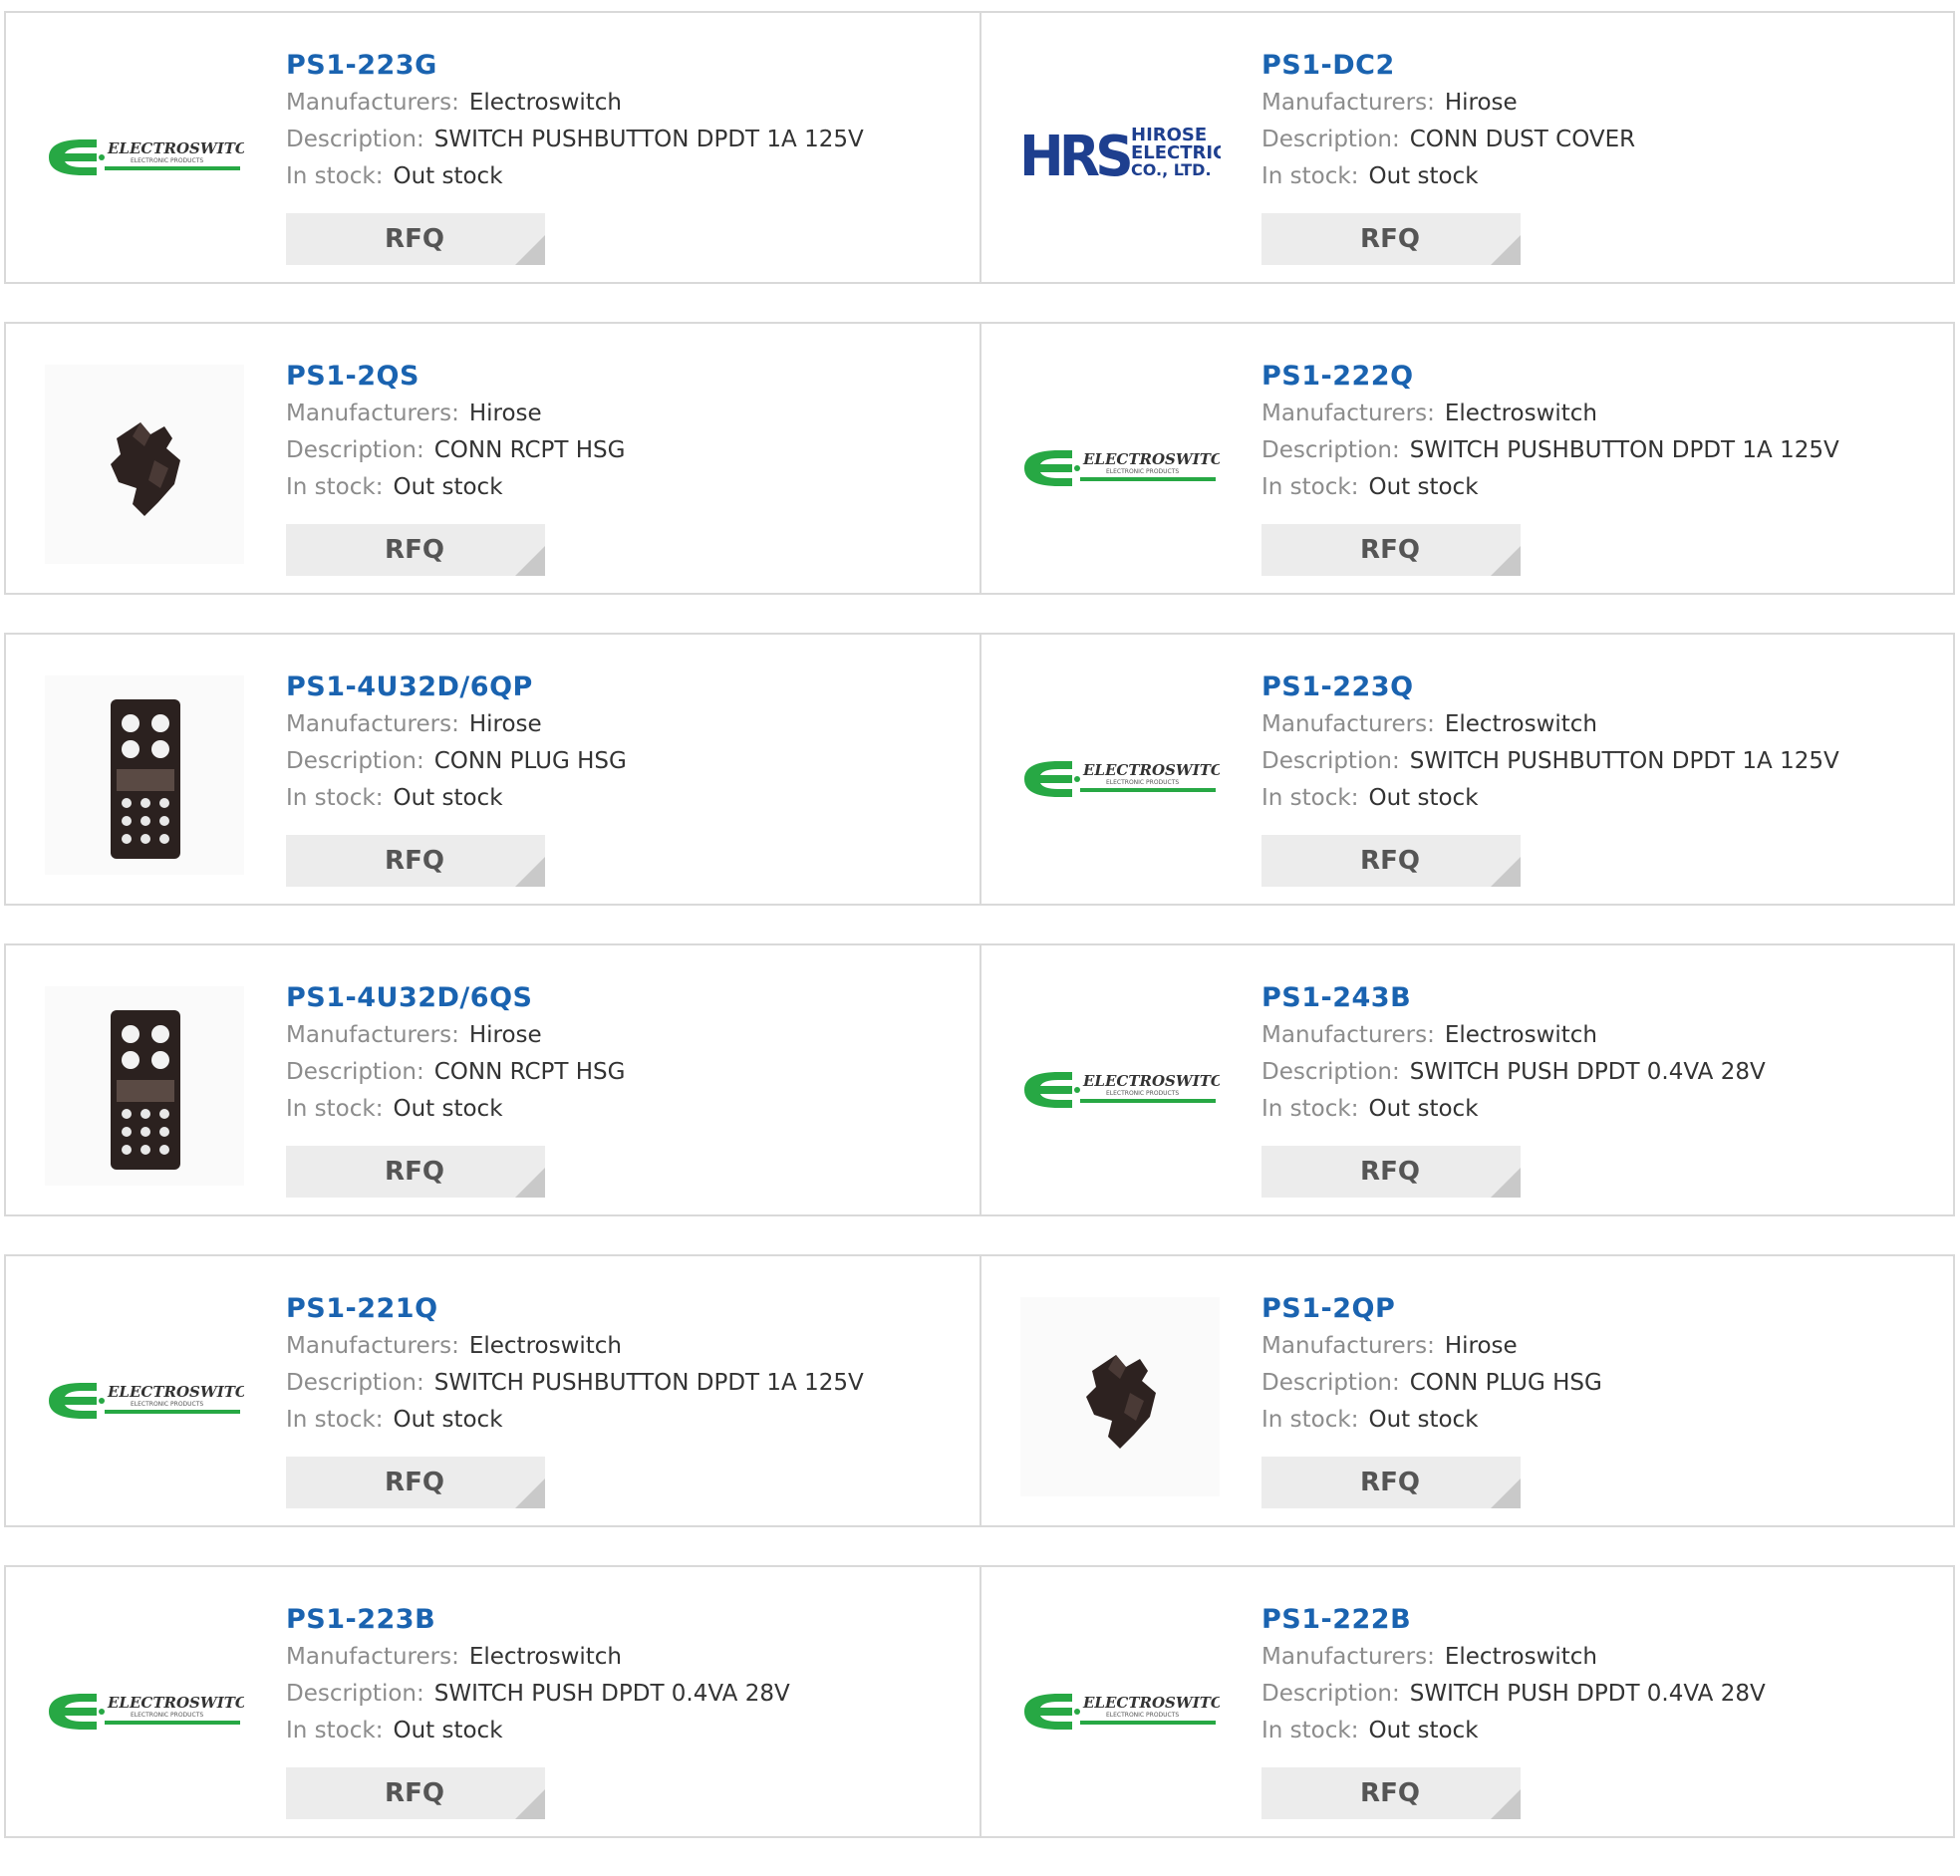  I want to click on product-title-link: PS1-223Q, so click(1337, 688).